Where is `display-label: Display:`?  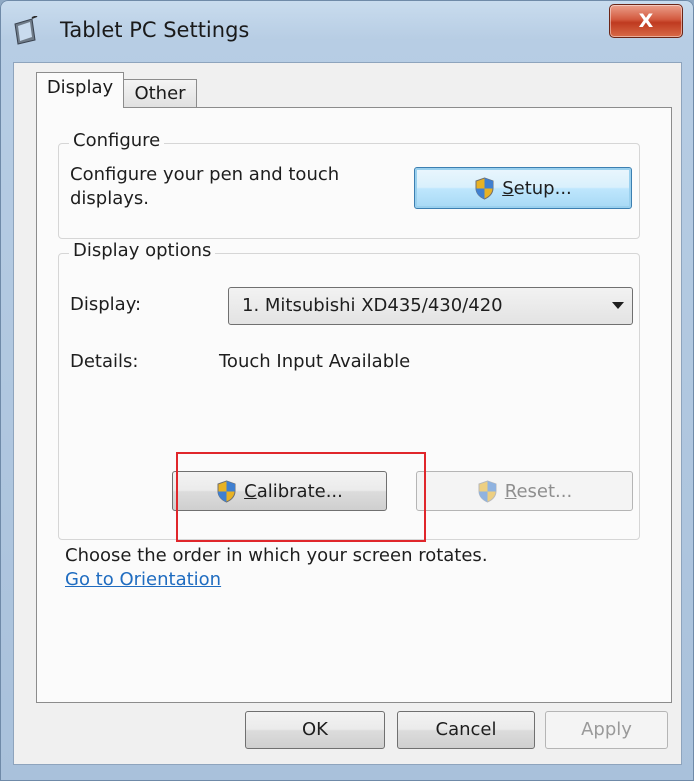 display-label: Display: is located at coordinates (106, 304).